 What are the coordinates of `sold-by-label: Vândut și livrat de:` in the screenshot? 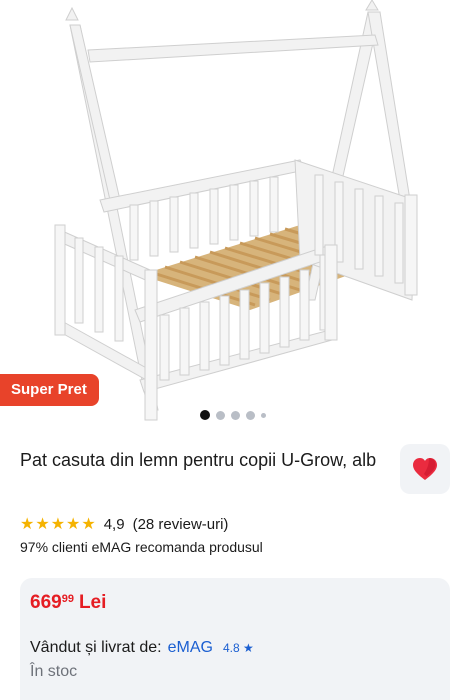 It's located at (96, 647).